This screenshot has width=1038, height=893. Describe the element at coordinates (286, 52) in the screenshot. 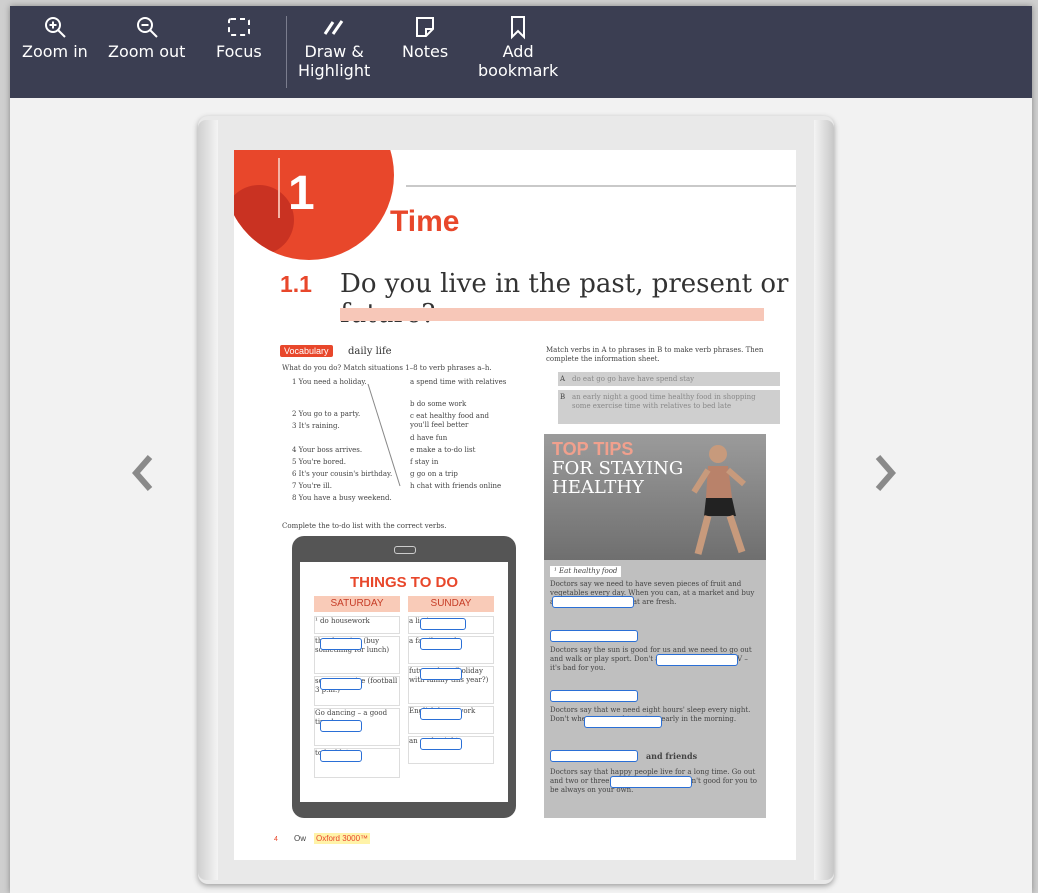

I see `toolbar-divider` at that location.